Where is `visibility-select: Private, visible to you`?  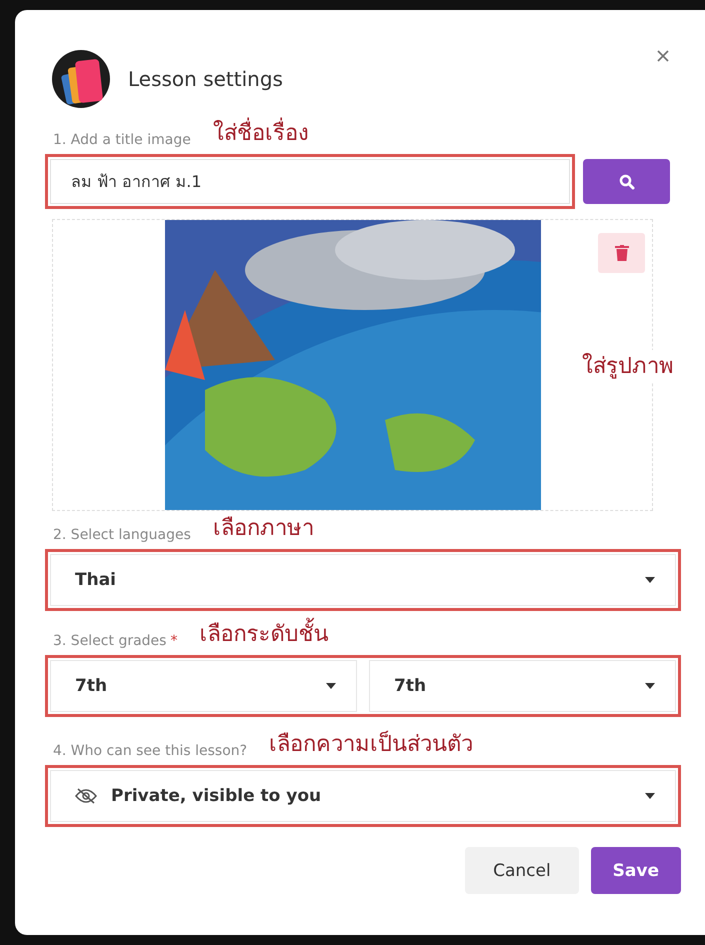 visibility-select: Private, visible to you is located at coordinates (363, 796).